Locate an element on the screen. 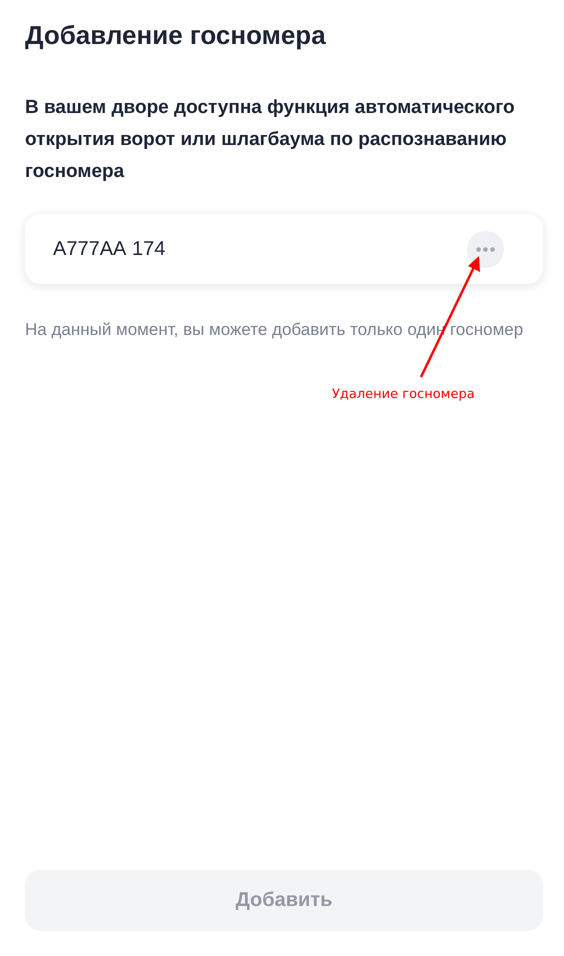 Image resolution: width=564 pixels, height=956 pixels. plate-number: А777АА 174 is located at coordinates (109, 249).